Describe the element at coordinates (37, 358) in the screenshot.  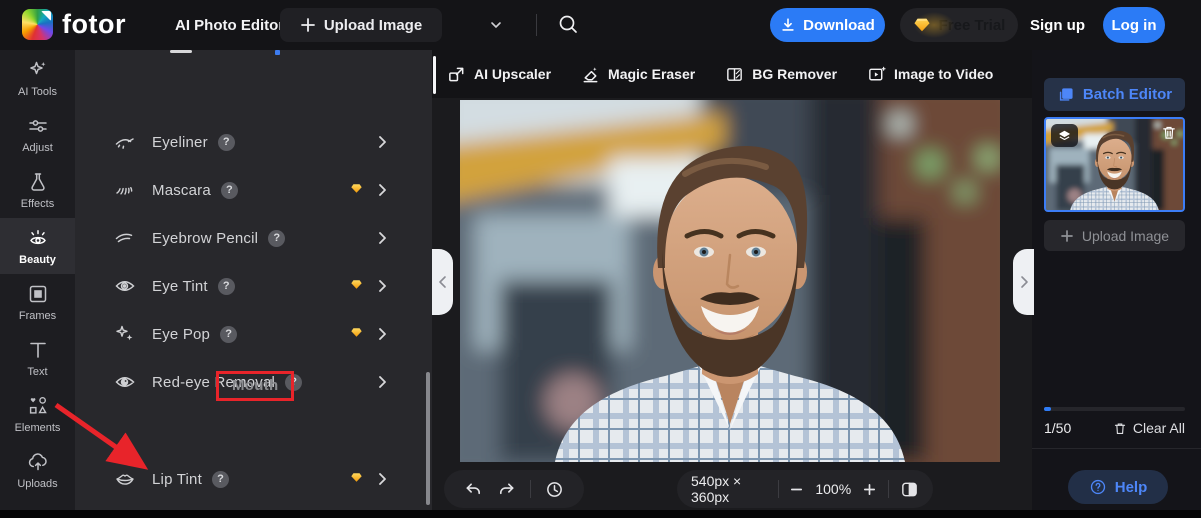
I see `sidebar-item-text: Text` at that location.